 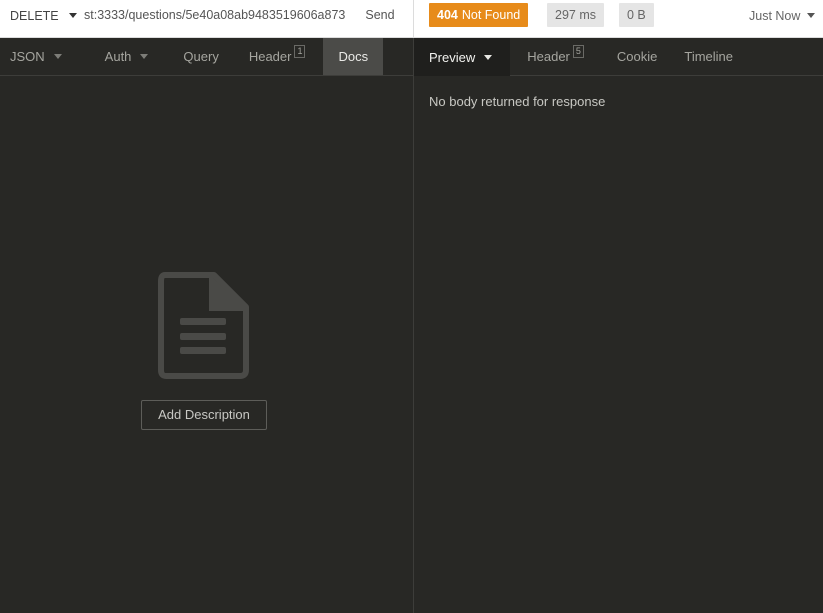 I want to click on header-count-badge: 1, so click(x=300, y=51).